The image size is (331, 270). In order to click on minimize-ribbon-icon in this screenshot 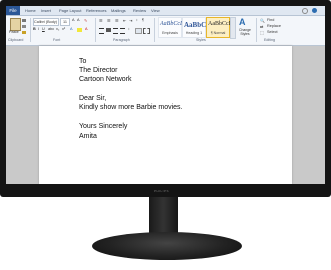, I will do `click(305, 11)`.